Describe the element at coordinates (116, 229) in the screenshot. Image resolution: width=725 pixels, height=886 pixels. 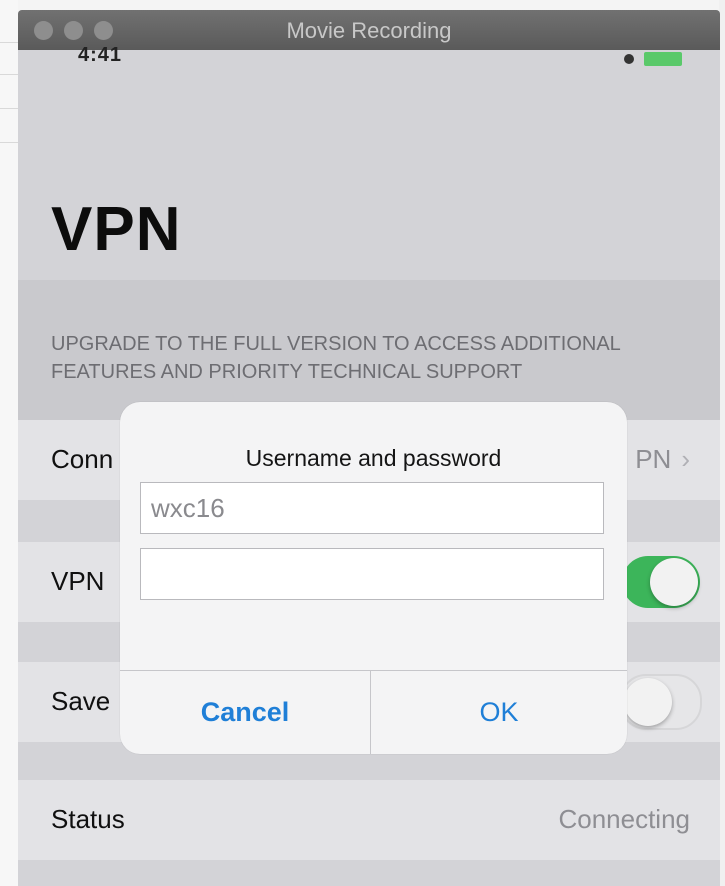
I see `page-title: VPN` at that location.